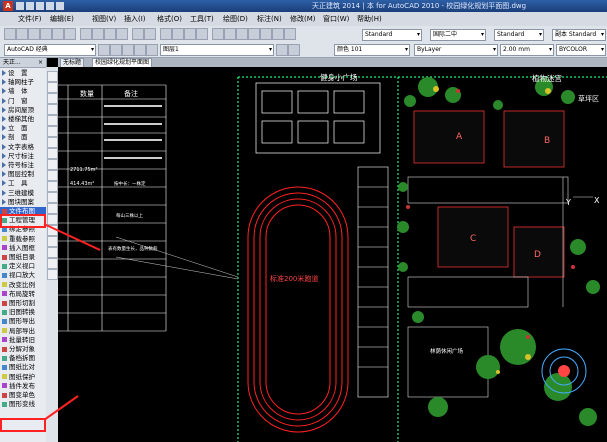  I want to click on menu-file: 文件(F), so click(30, 19).